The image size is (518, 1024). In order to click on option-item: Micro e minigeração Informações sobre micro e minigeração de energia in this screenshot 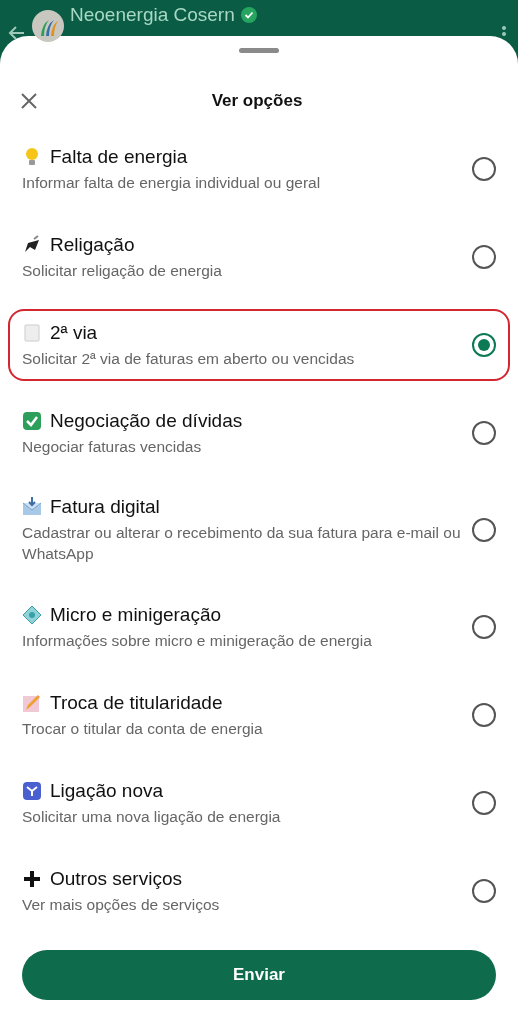, I will do `click(259, 627)`.